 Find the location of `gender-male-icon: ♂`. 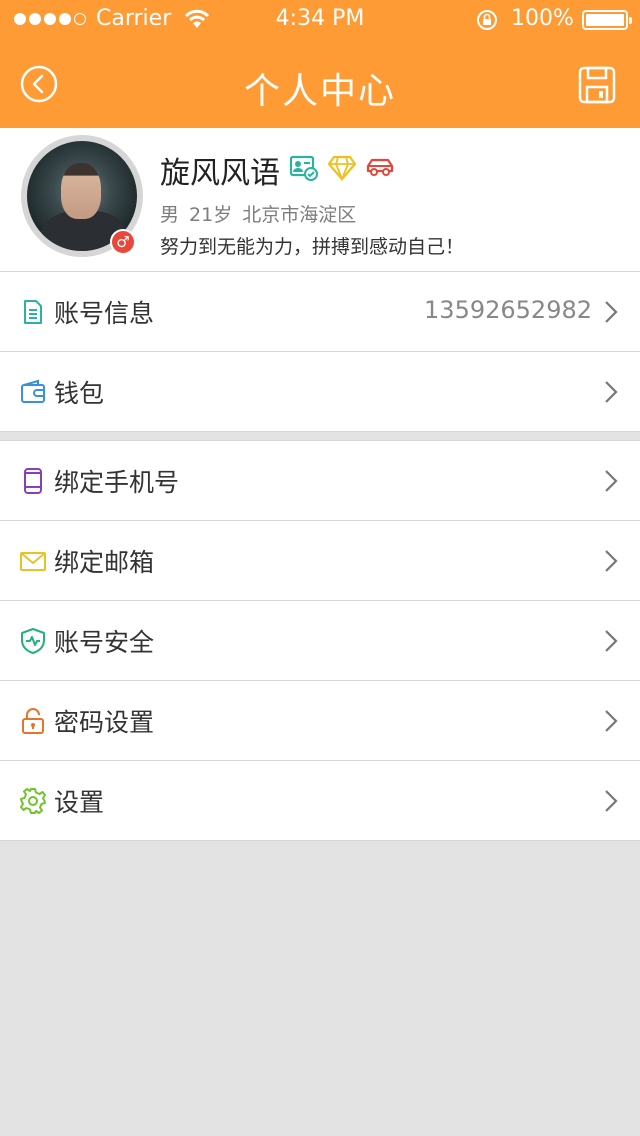

gender-male-icon: ♂ is located at coordinates (123, 242).